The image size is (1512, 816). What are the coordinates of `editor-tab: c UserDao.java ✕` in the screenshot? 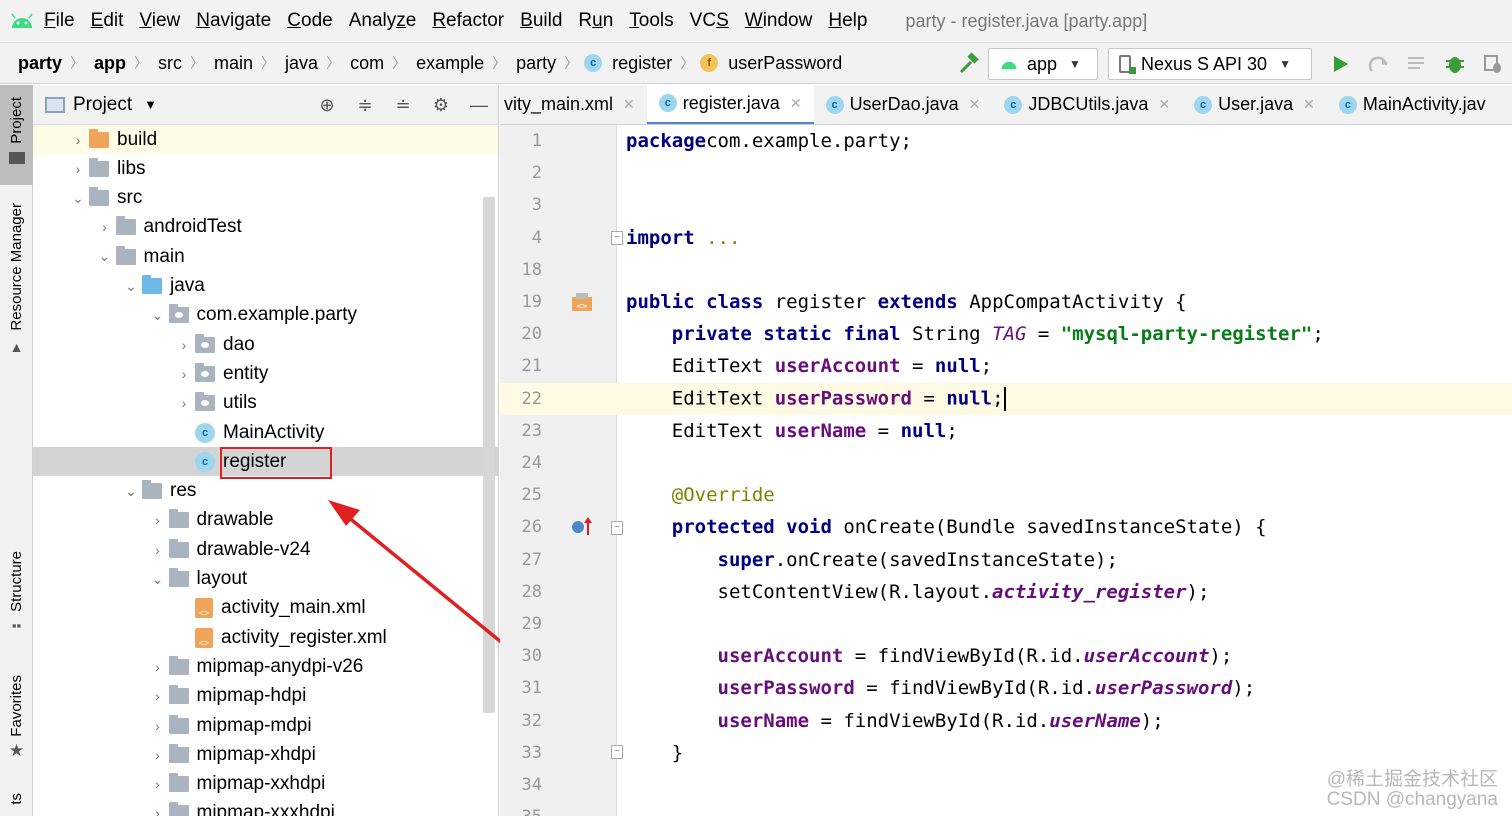 It's located at (903, 104).